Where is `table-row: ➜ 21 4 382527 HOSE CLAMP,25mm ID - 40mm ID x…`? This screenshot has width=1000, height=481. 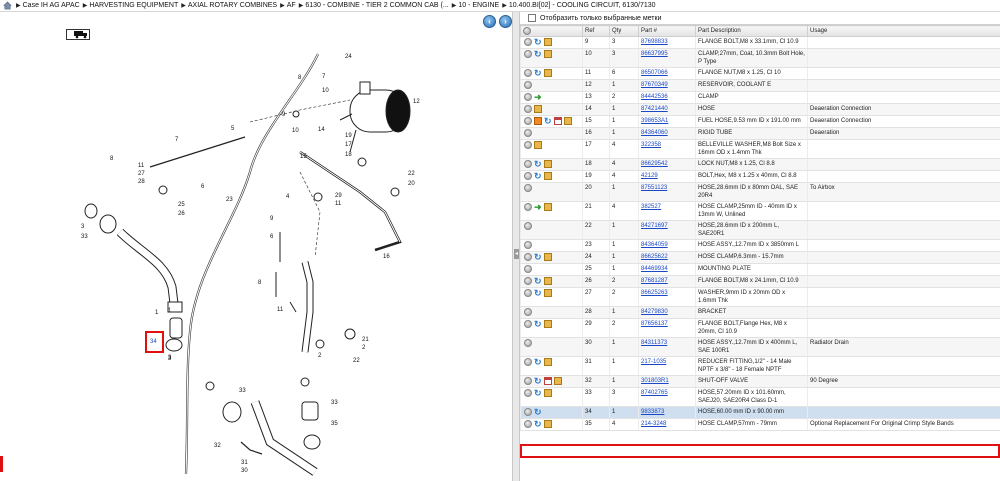 table-row: ➜ 21 4 382527 HOSE CLAMP,25mm ID - 40mm ID x… is located at coordinates (760, 211).